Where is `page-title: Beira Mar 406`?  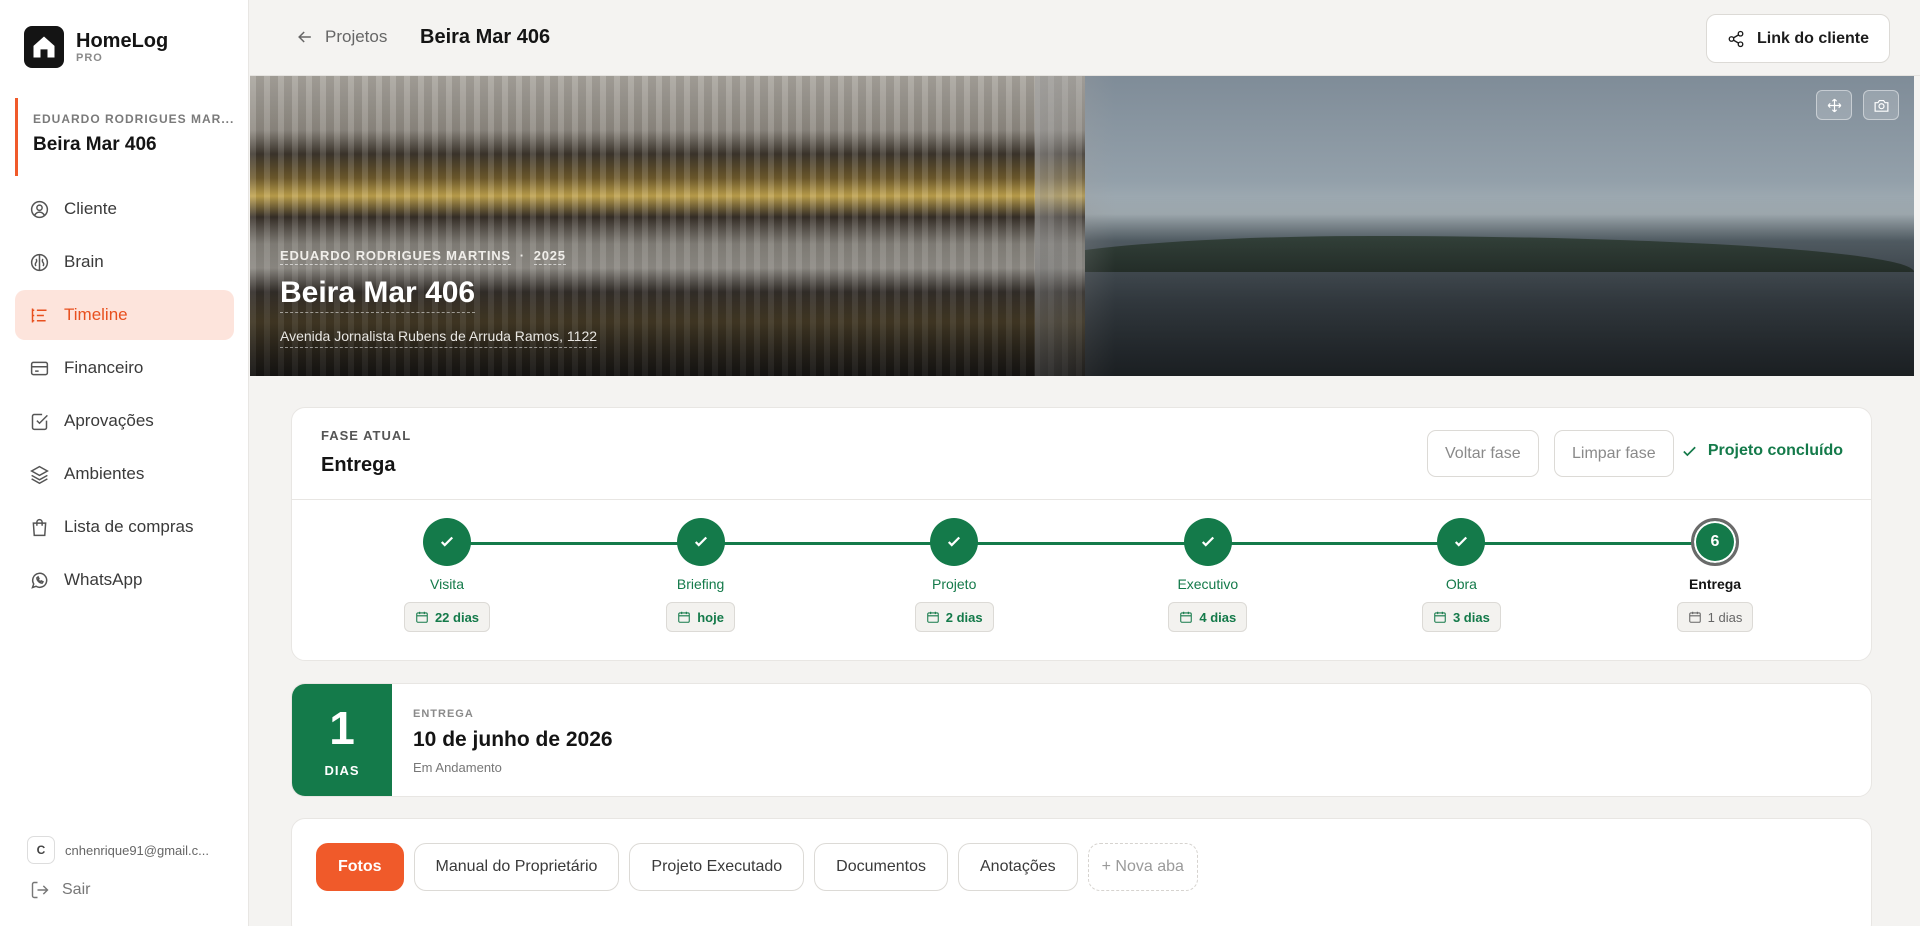 page-title: Beira Mar 406 is located at coordinates (485, 37).